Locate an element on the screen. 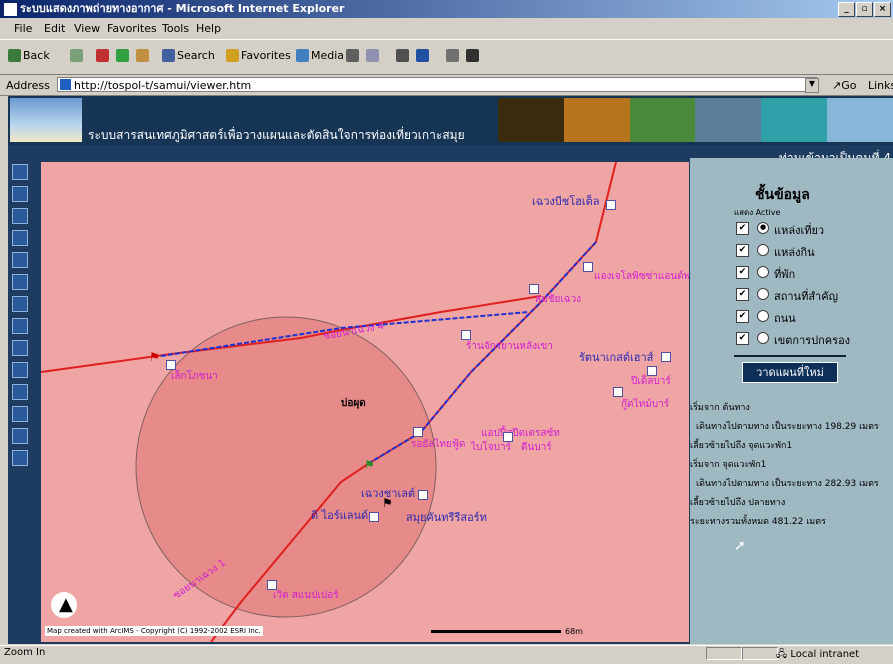  tool-route-icon is located at coordinates (20, 436).